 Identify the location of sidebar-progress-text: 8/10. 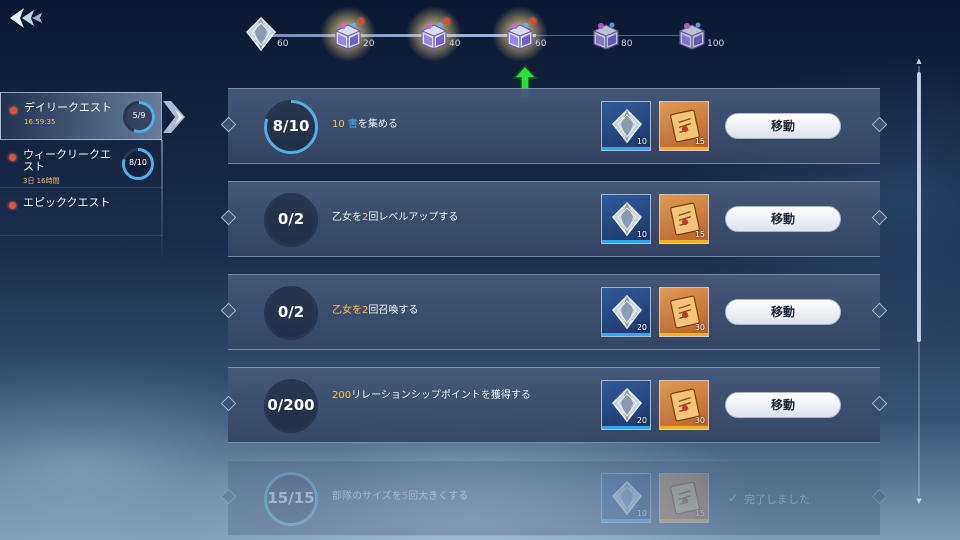
(138, 162).